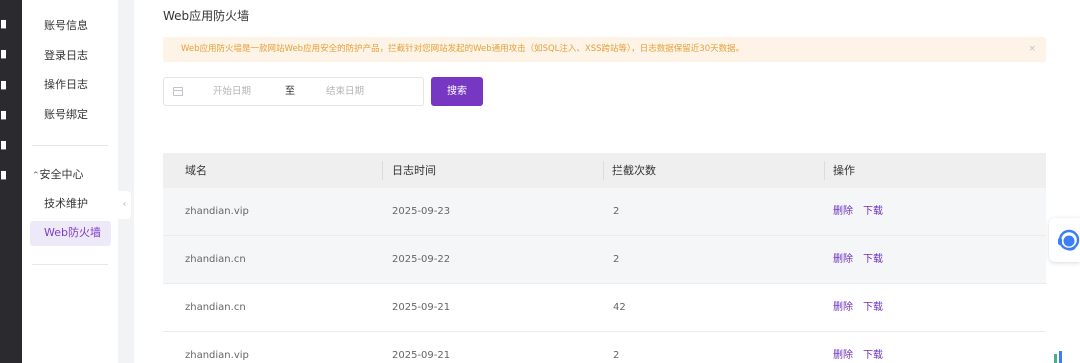 This screenshot has height=363, width=1080. I want to click on corner-widget, so click(1060, 354).